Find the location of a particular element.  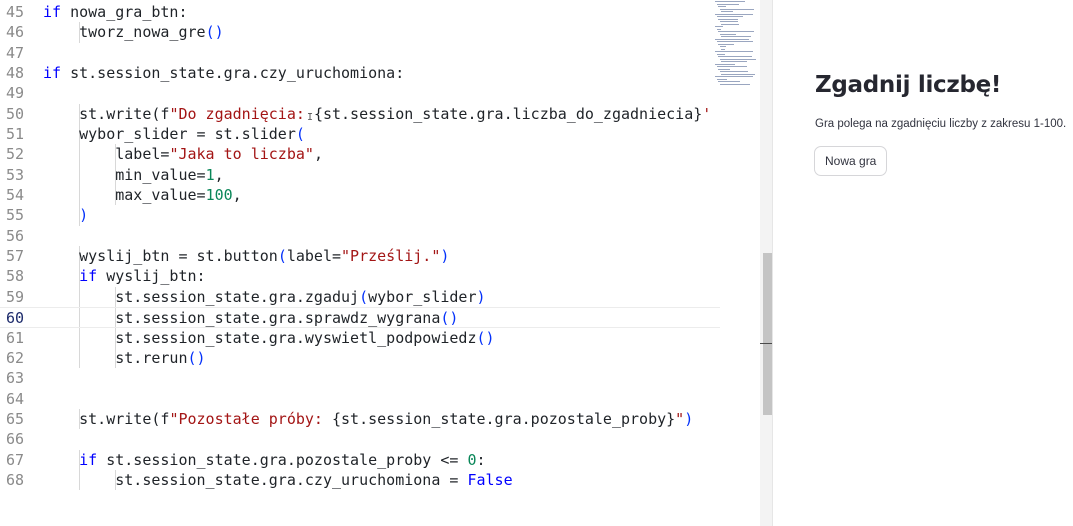

editor-scrollbar is located at coordinates (766, 263).